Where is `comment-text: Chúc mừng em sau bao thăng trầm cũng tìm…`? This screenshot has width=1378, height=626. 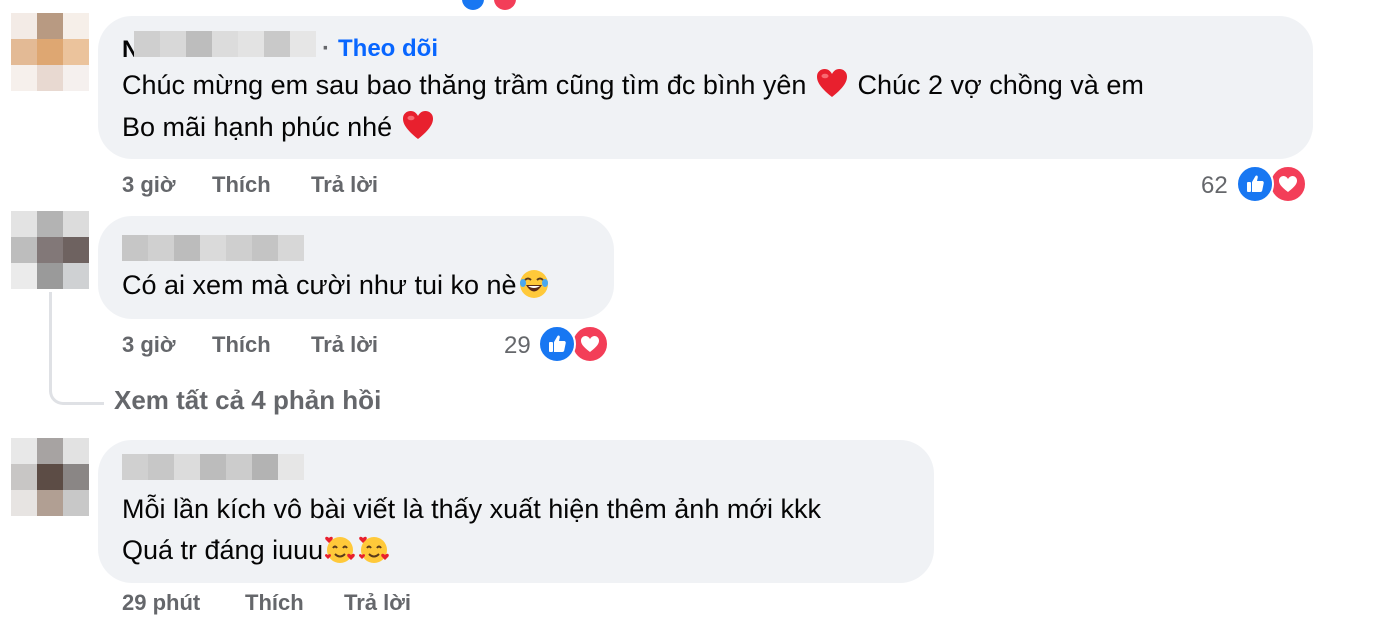 comment-text: Chúc mừng em sau bao thăng trầm cũng tìm… is located at coordinates (633, 85).